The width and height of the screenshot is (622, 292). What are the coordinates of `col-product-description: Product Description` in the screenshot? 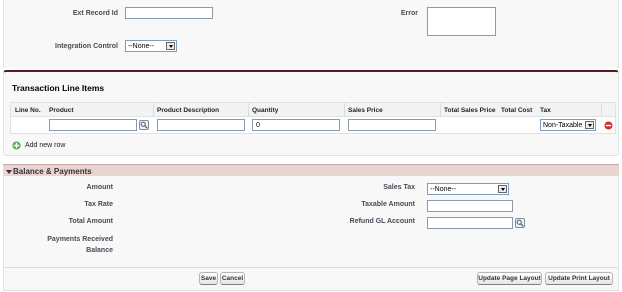 It's located at (188, 110).